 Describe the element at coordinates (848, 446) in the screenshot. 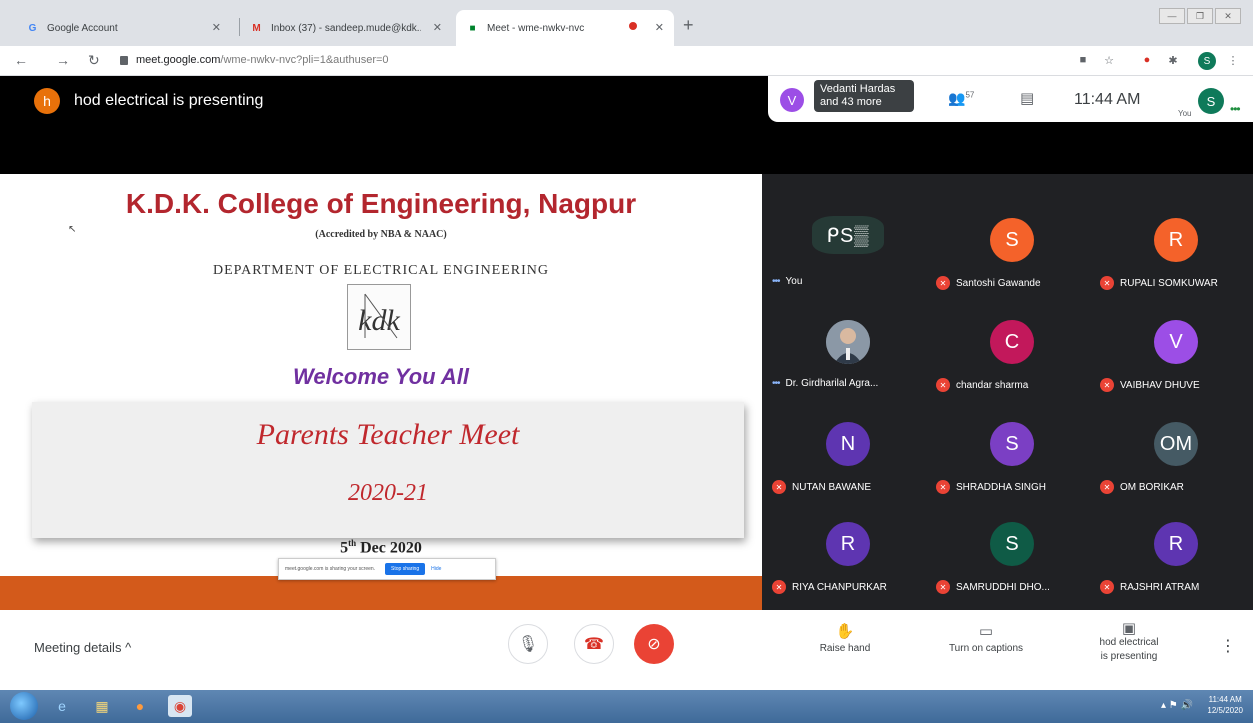

I see `participant-tile: N ✕ NUTAN BAWANE` at that location.